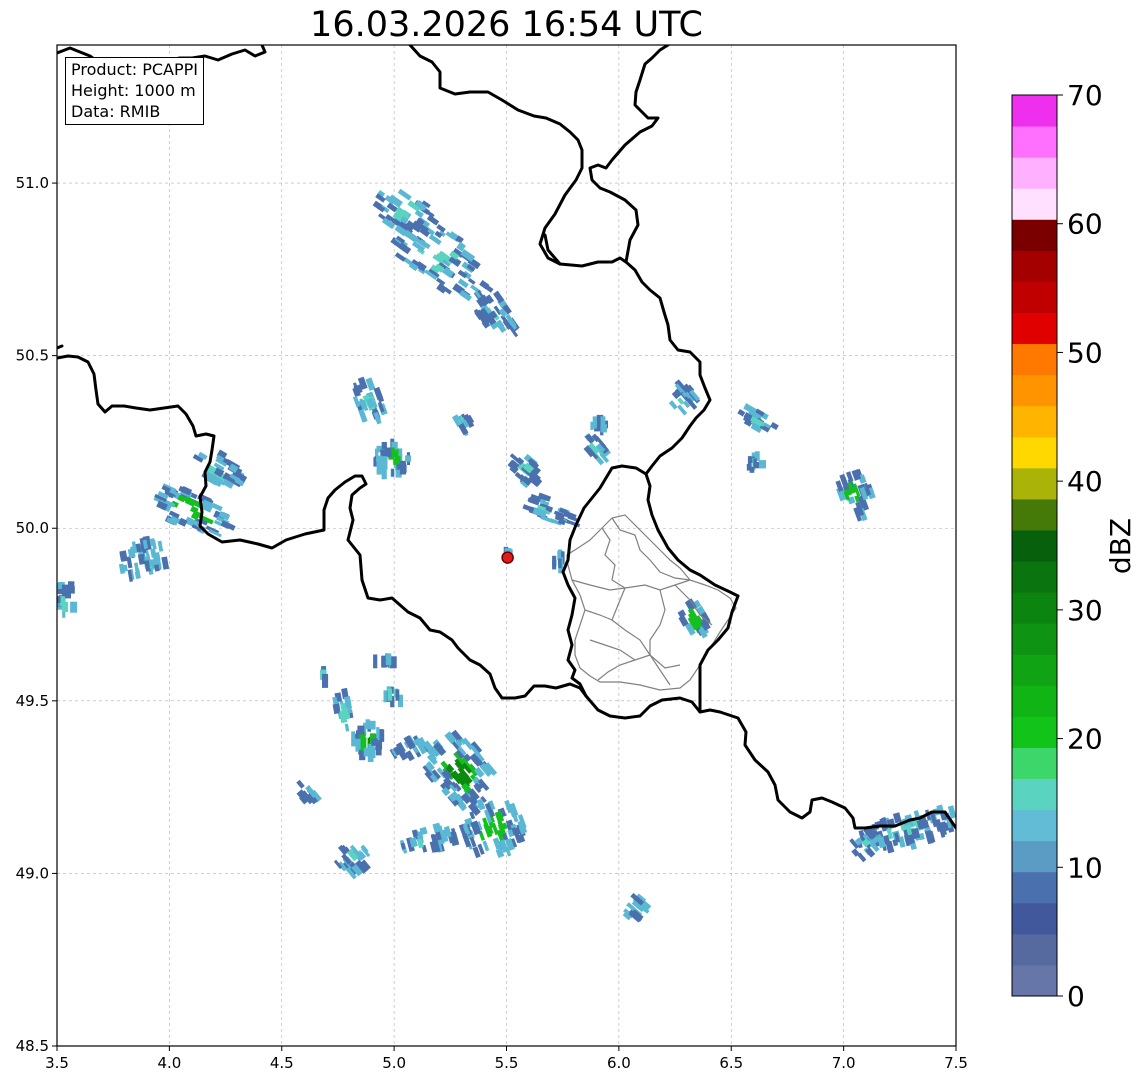 The height and width of the screenshot is (1084, 1145). I want to click on x-tick-label: 3.5, so click(57, 1063).